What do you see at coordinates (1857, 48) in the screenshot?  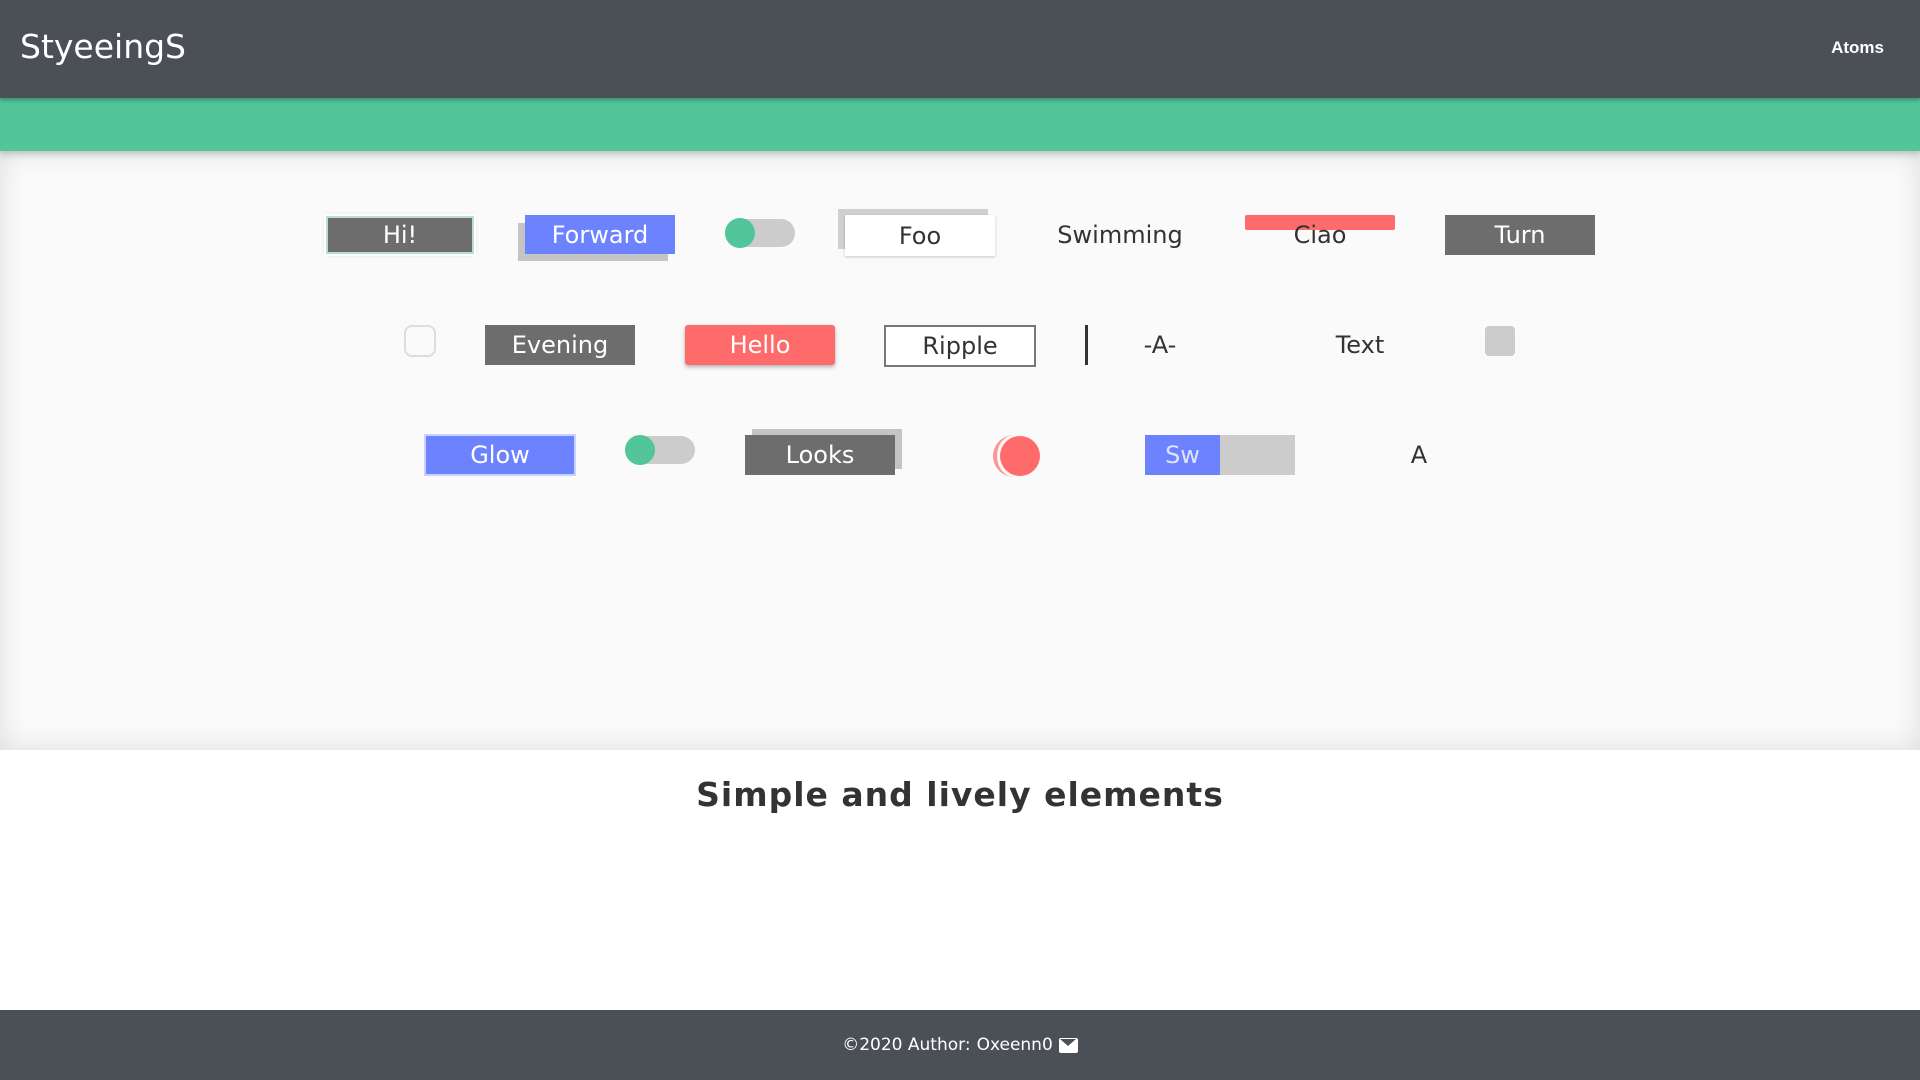 I see `nav-link-atoms: Atoms` at bounding box center [1857, 48].